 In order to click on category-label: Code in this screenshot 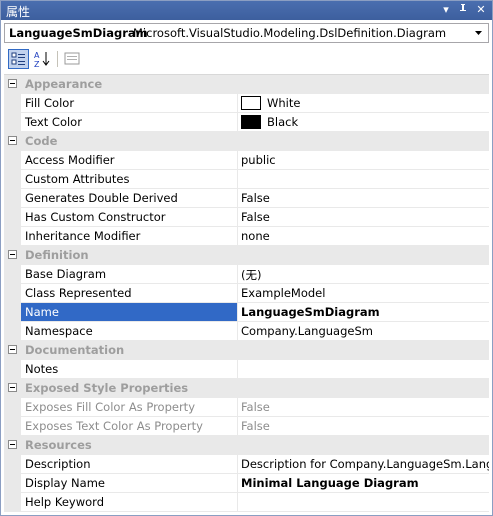, I will do `click(41, 141)`.